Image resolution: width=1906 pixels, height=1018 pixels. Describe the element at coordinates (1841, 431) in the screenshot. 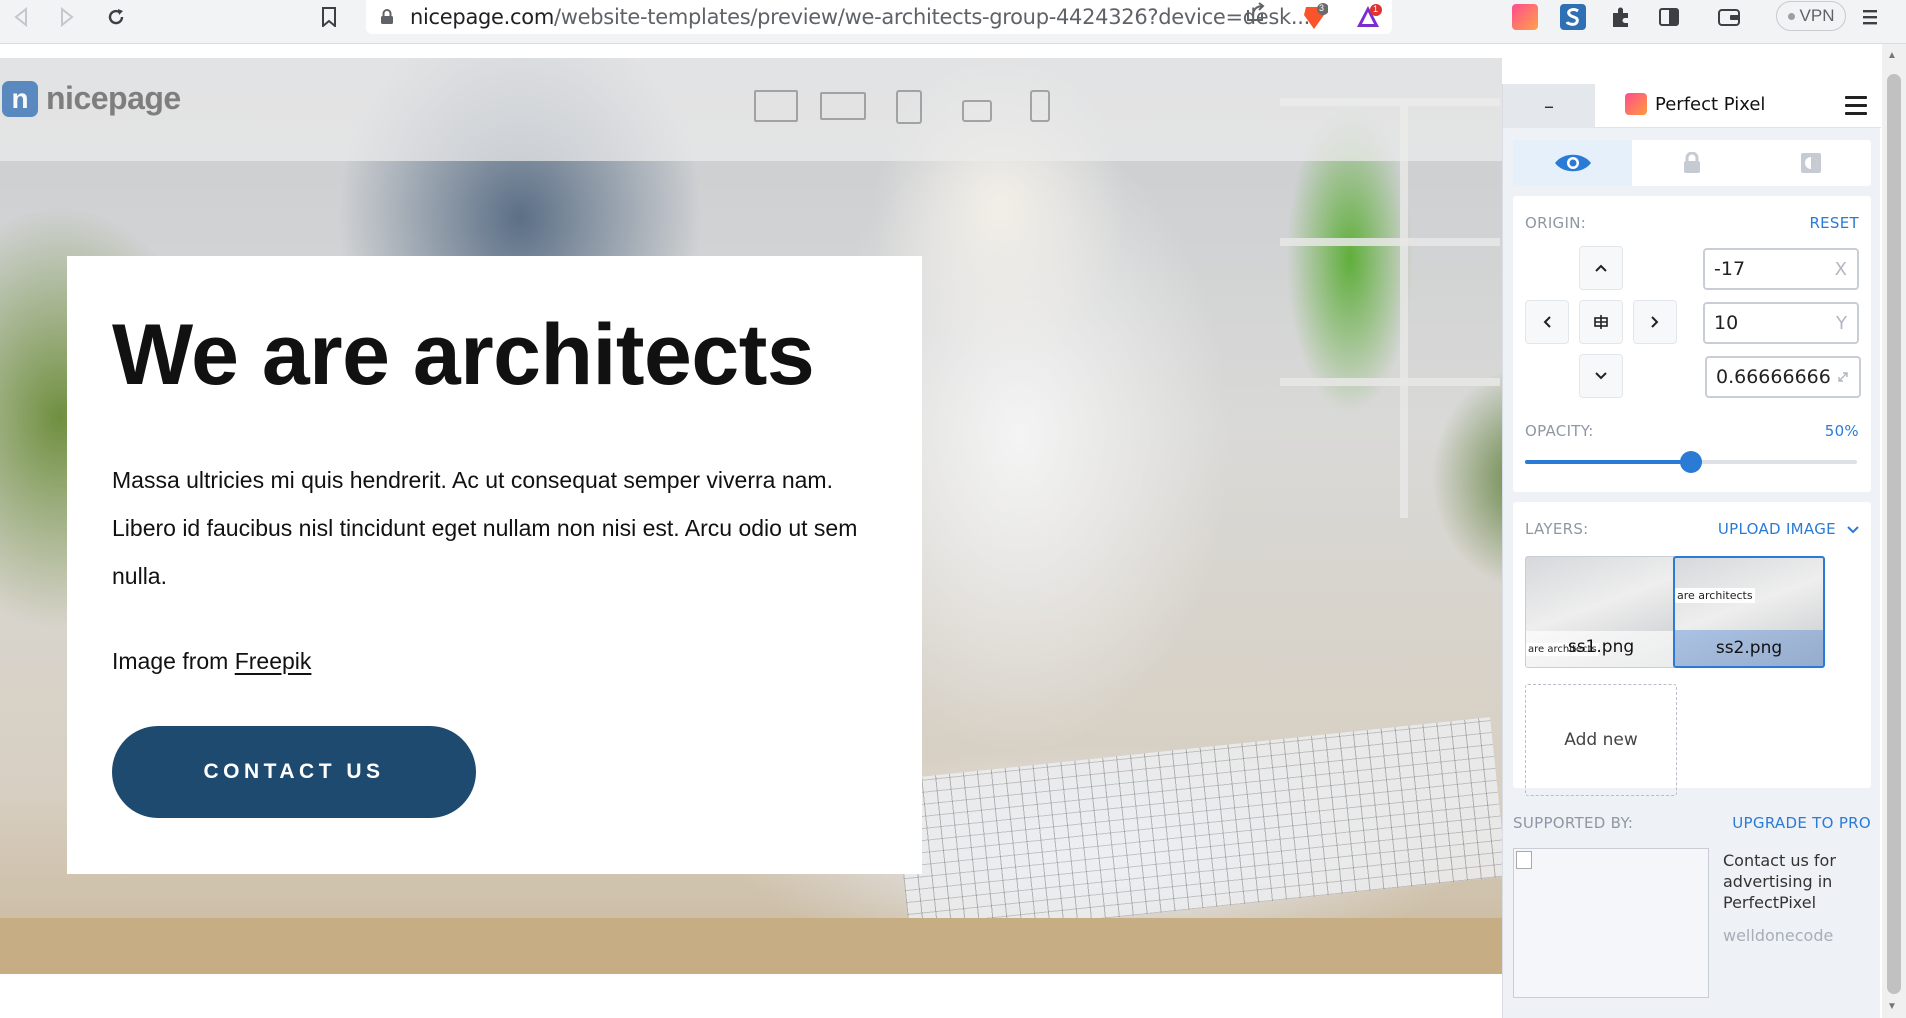

I see `opacity-value: 50%` at that location.